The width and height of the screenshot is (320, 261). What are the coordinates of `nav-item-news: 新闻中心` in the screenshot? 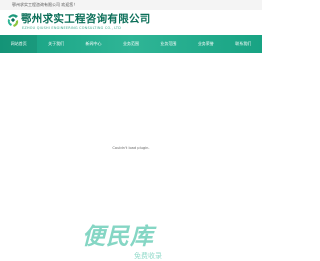 It's located at (93, 44).